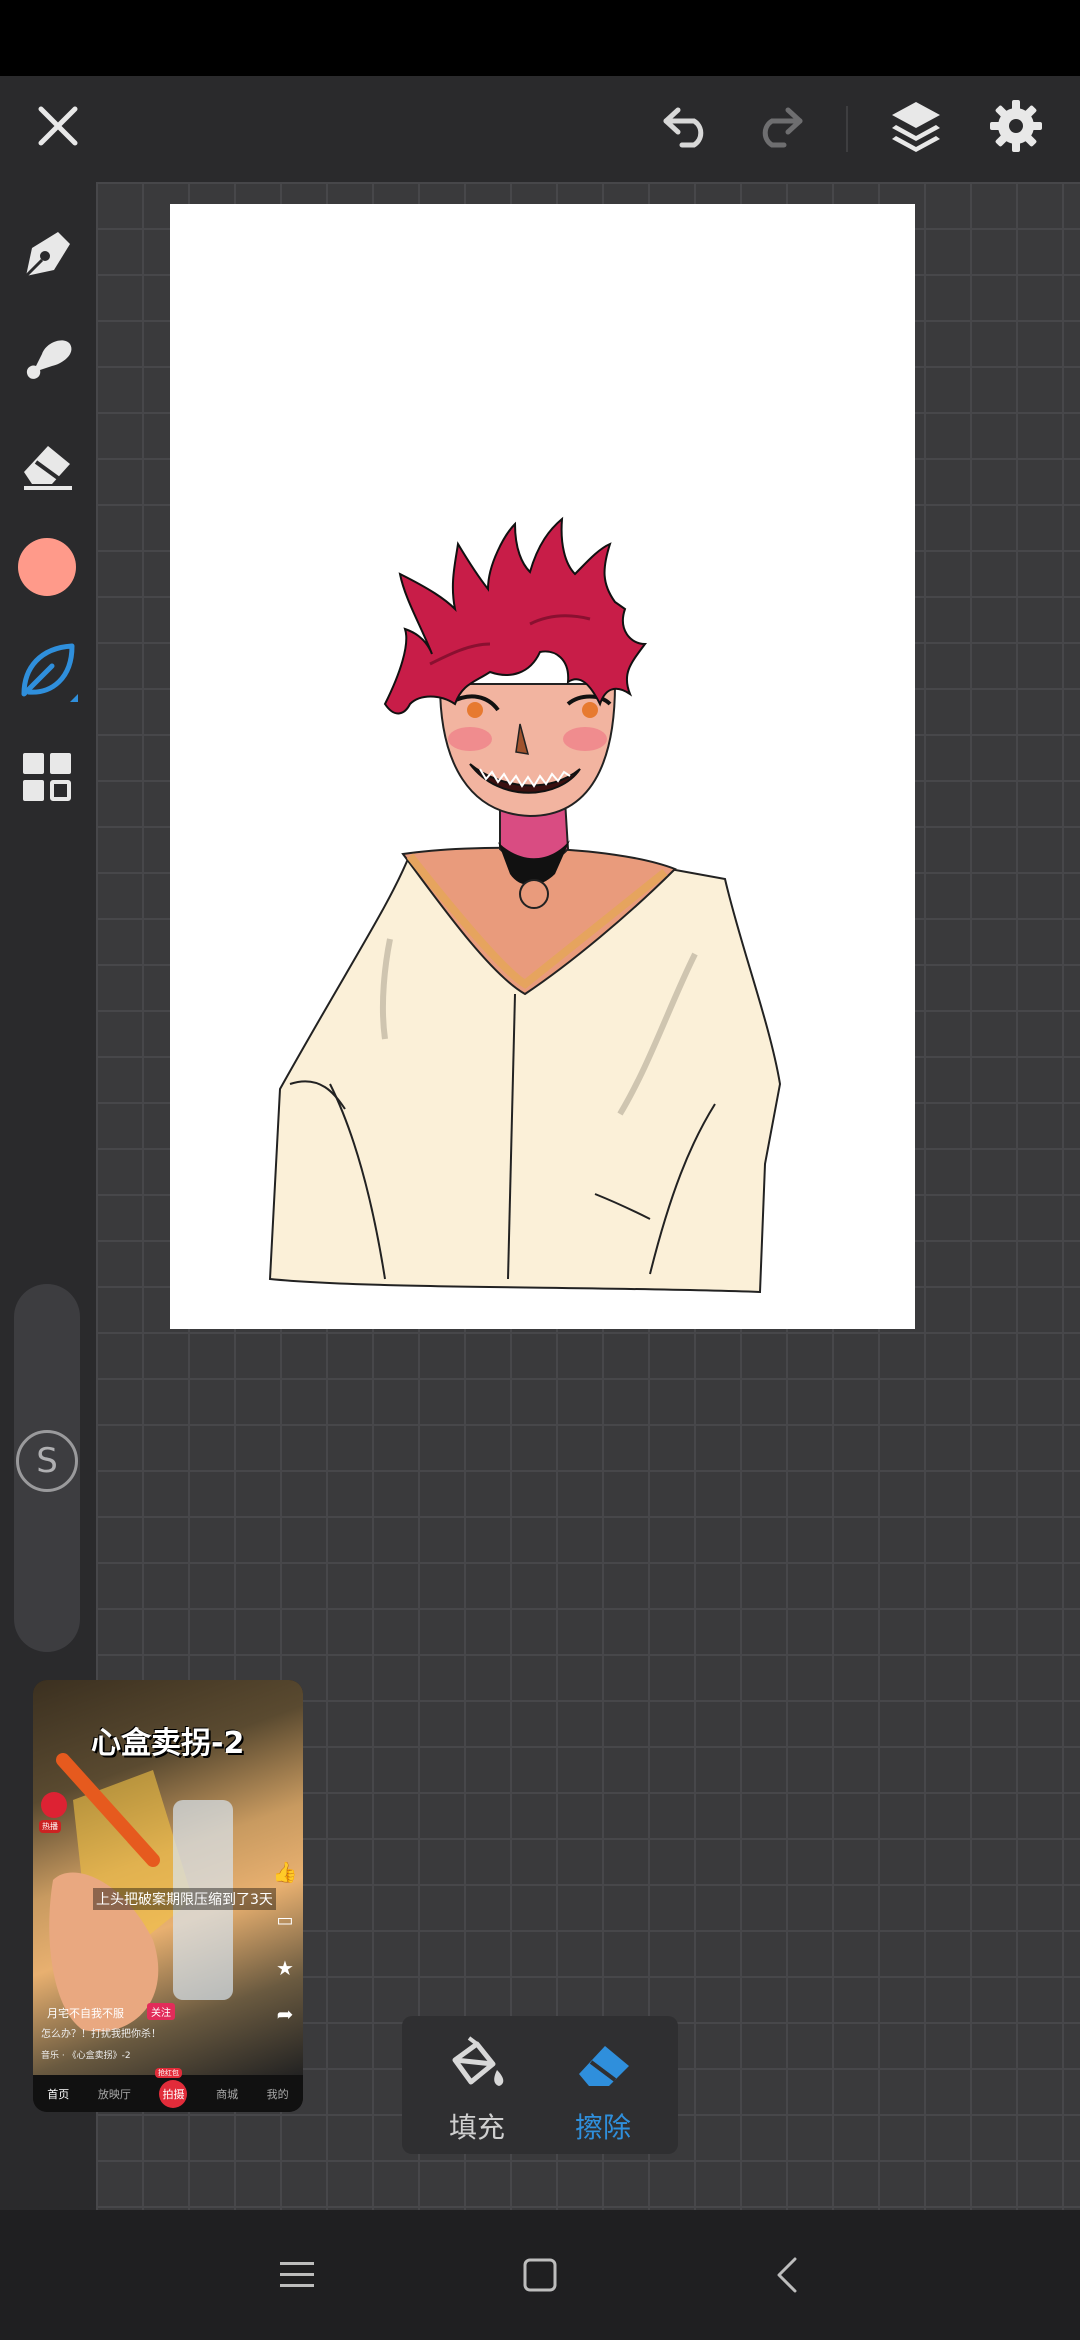  Describe the element at coordinates (161, 2011) in the screenshot. I see `follow-tag: 关注` at that location.